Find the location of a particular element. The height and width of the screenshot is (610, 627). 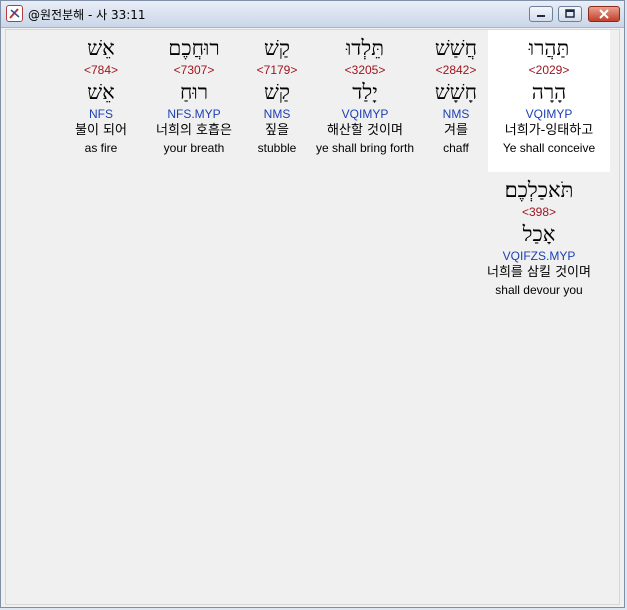

close-button is located at coordinates (604, 14).